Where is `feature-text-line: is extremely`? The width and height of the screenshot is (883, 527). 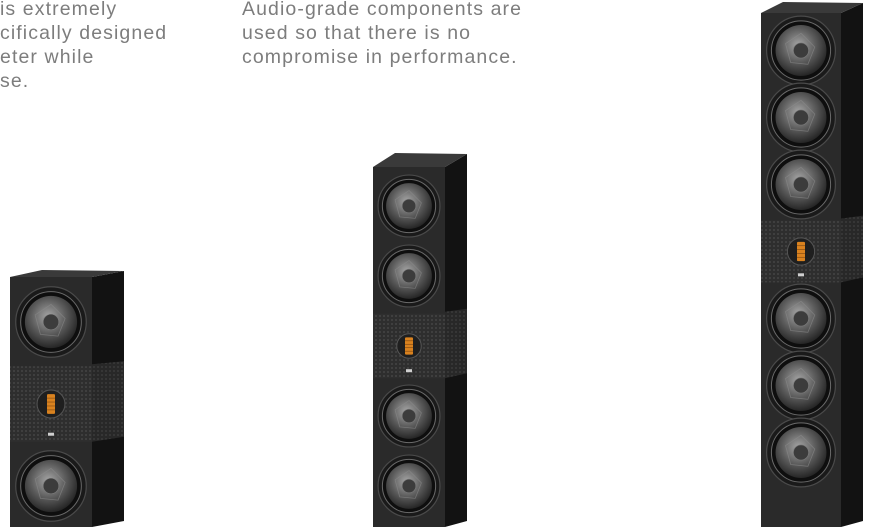
feature-text-line: is extremely is located at coordinates (59, 10).